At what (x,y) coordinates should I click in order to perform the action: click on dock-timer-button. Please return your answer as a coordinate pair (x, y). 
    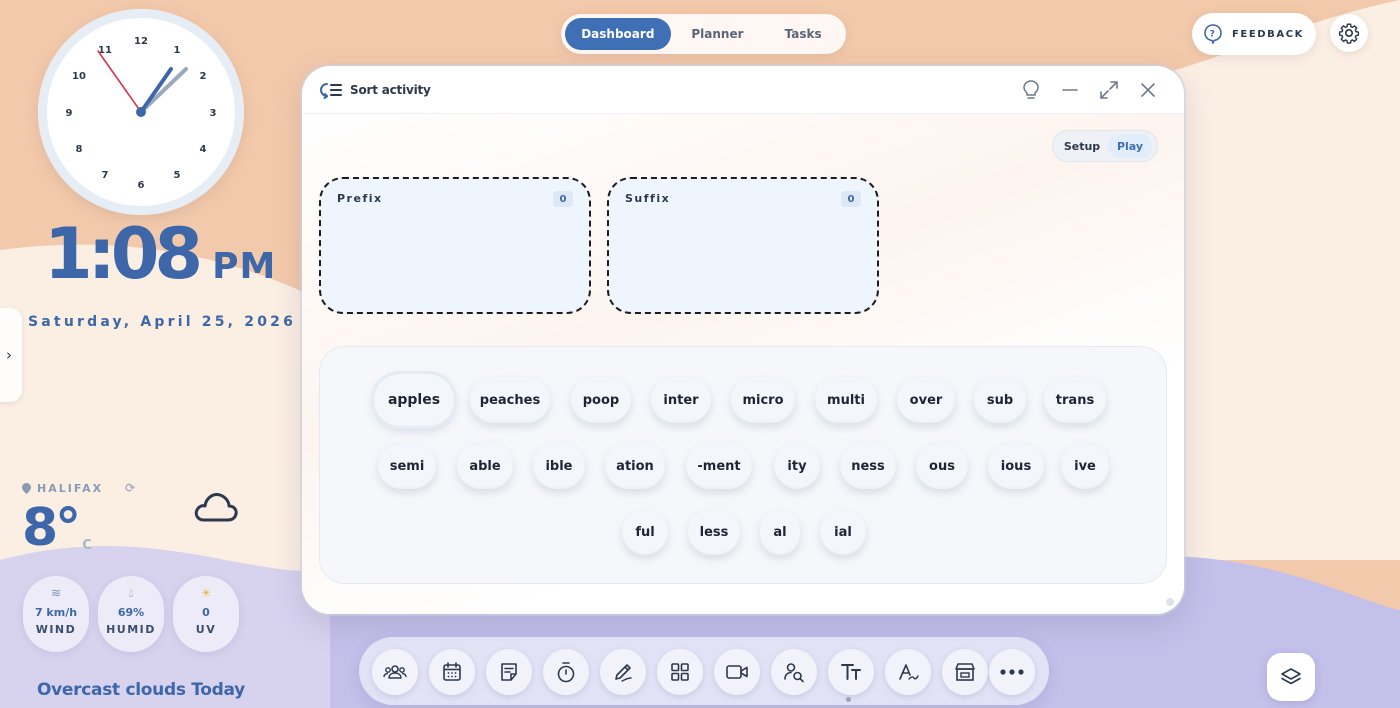
    Looking at the image, I should click on (566, 672).